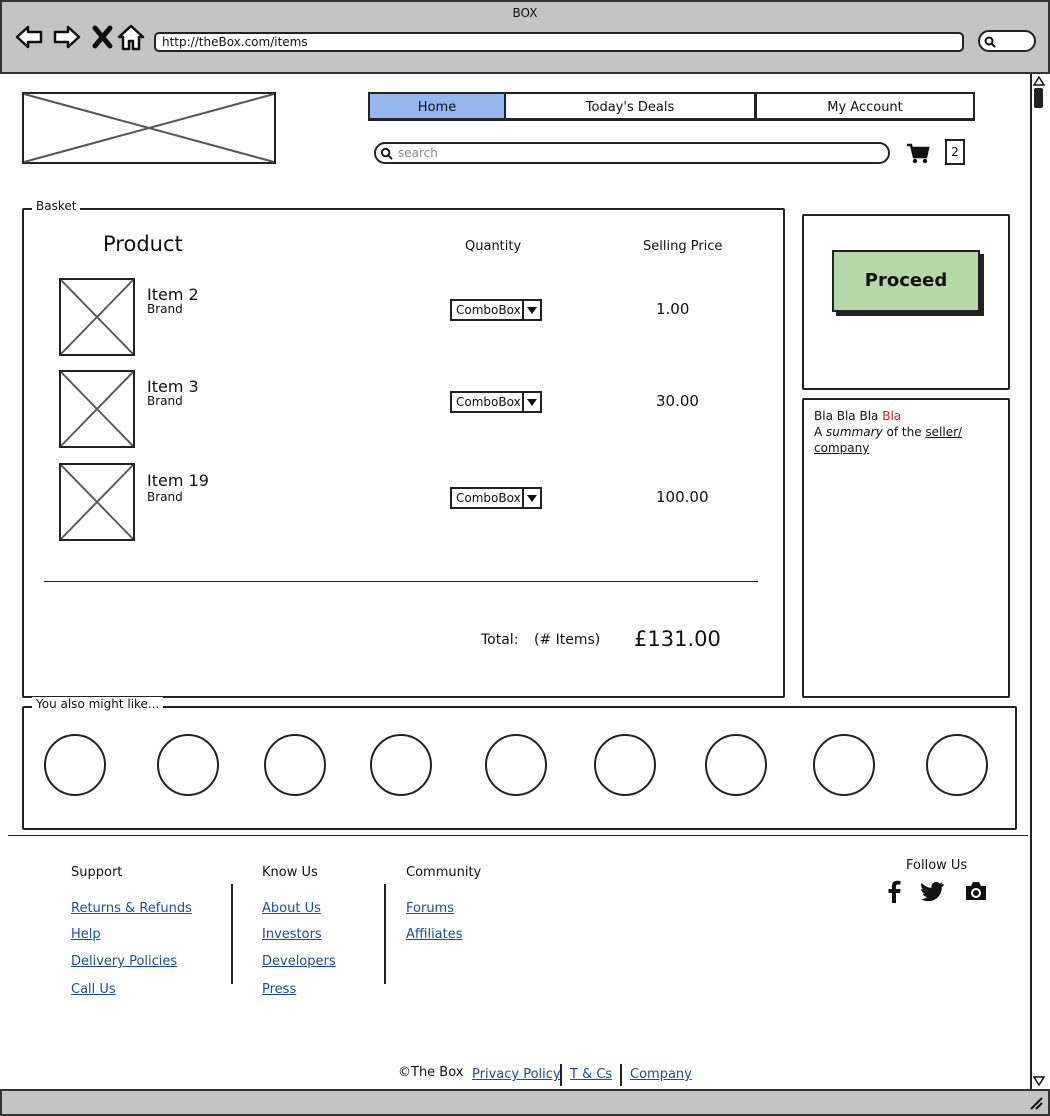 The height and width of the screenshot is (1116, 1050). Describe the element at coordinates (630, 106) in the screenshot. I see `tab-todays-deals: Today's Deals` at that location.